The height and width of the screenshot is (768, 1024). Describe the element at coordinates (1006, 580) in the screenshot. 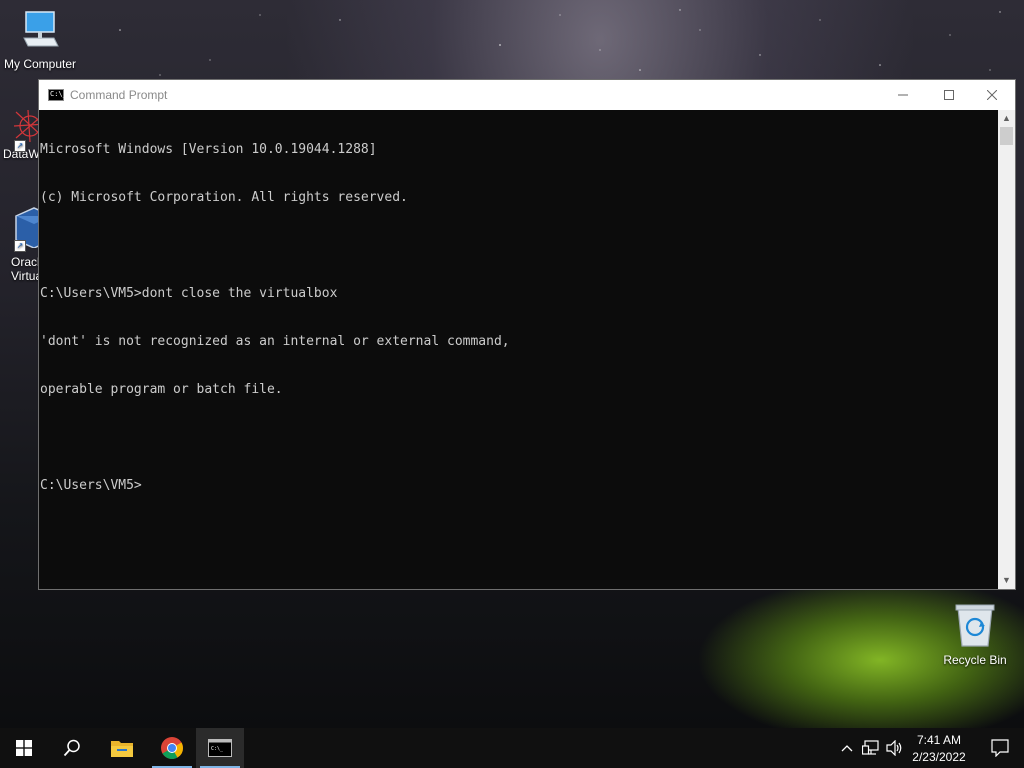

I see `scroll-down-arrow-icon: ▼` at that location.